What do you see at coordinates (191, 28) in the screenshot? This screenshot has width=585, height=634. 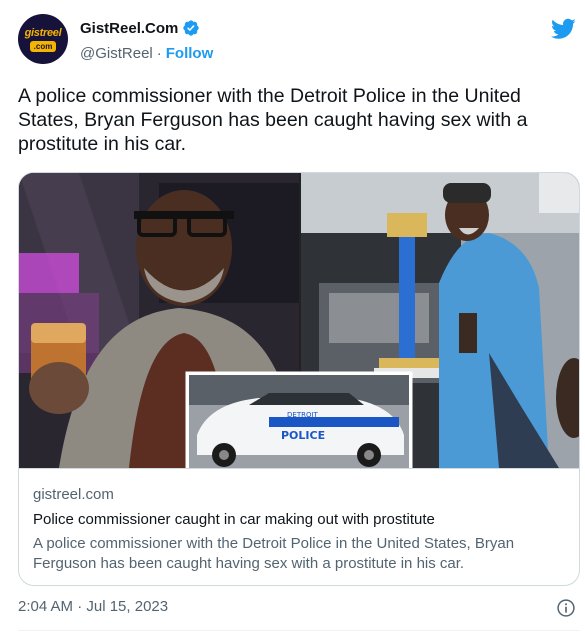 I see `verified-badge-icon` at bounding box center [191, 28].